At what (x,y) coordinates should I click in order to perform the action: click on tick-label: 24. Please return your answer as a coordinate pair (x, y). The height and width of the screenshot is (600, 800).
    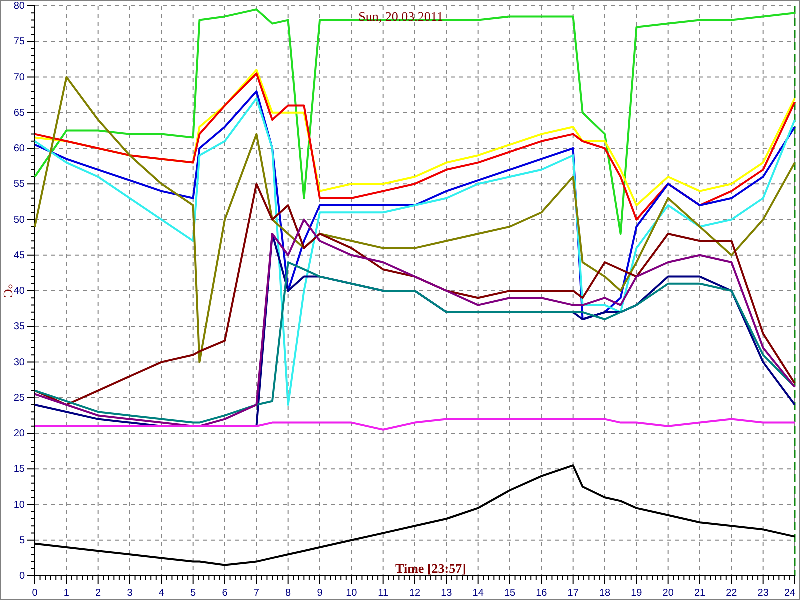
    Looking at the image, I should click on (790, 593).